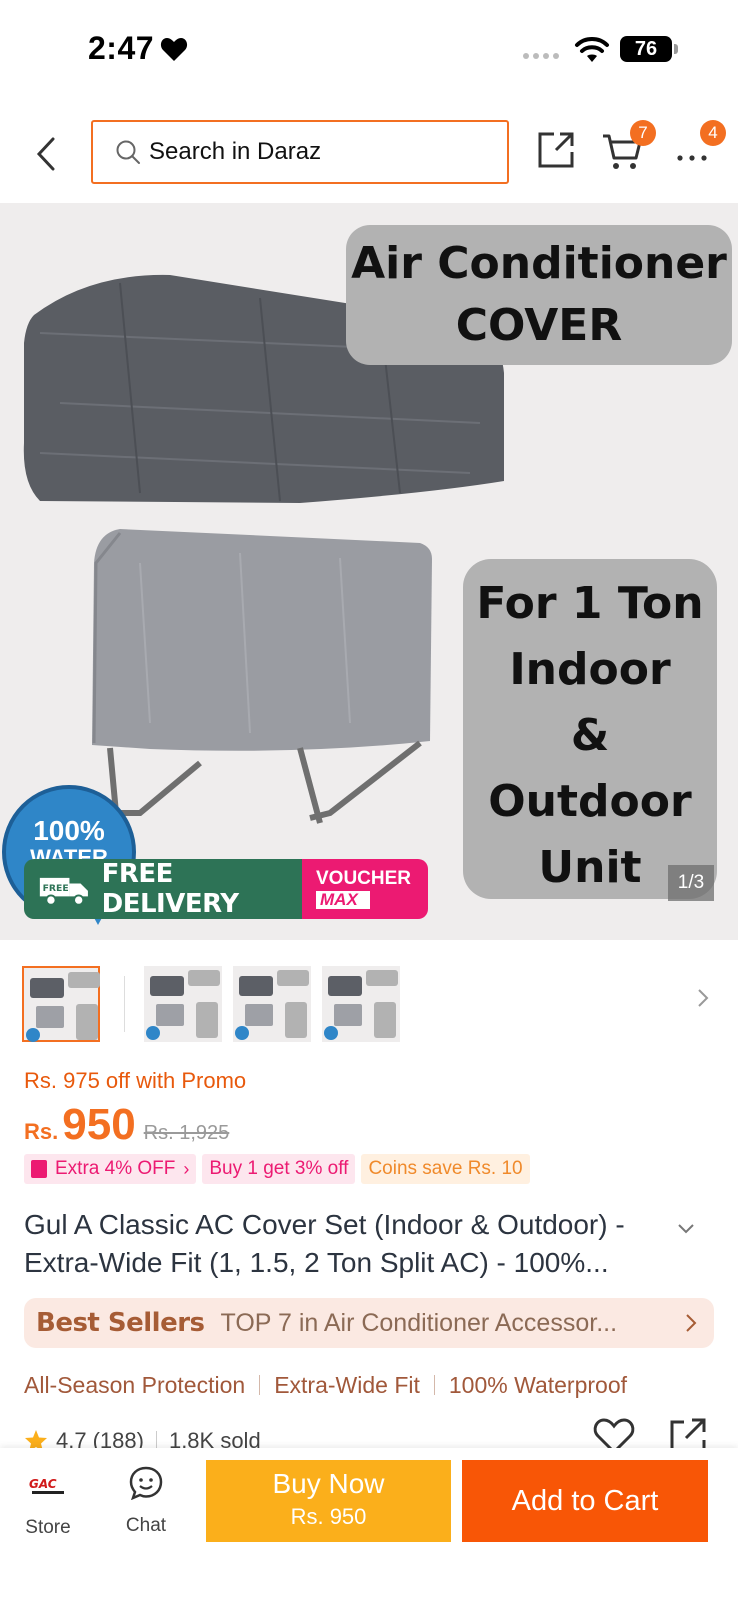  Describe the element at coordinates (56, 888) in the screenshot. I see `free-tag: FREE` at that location.